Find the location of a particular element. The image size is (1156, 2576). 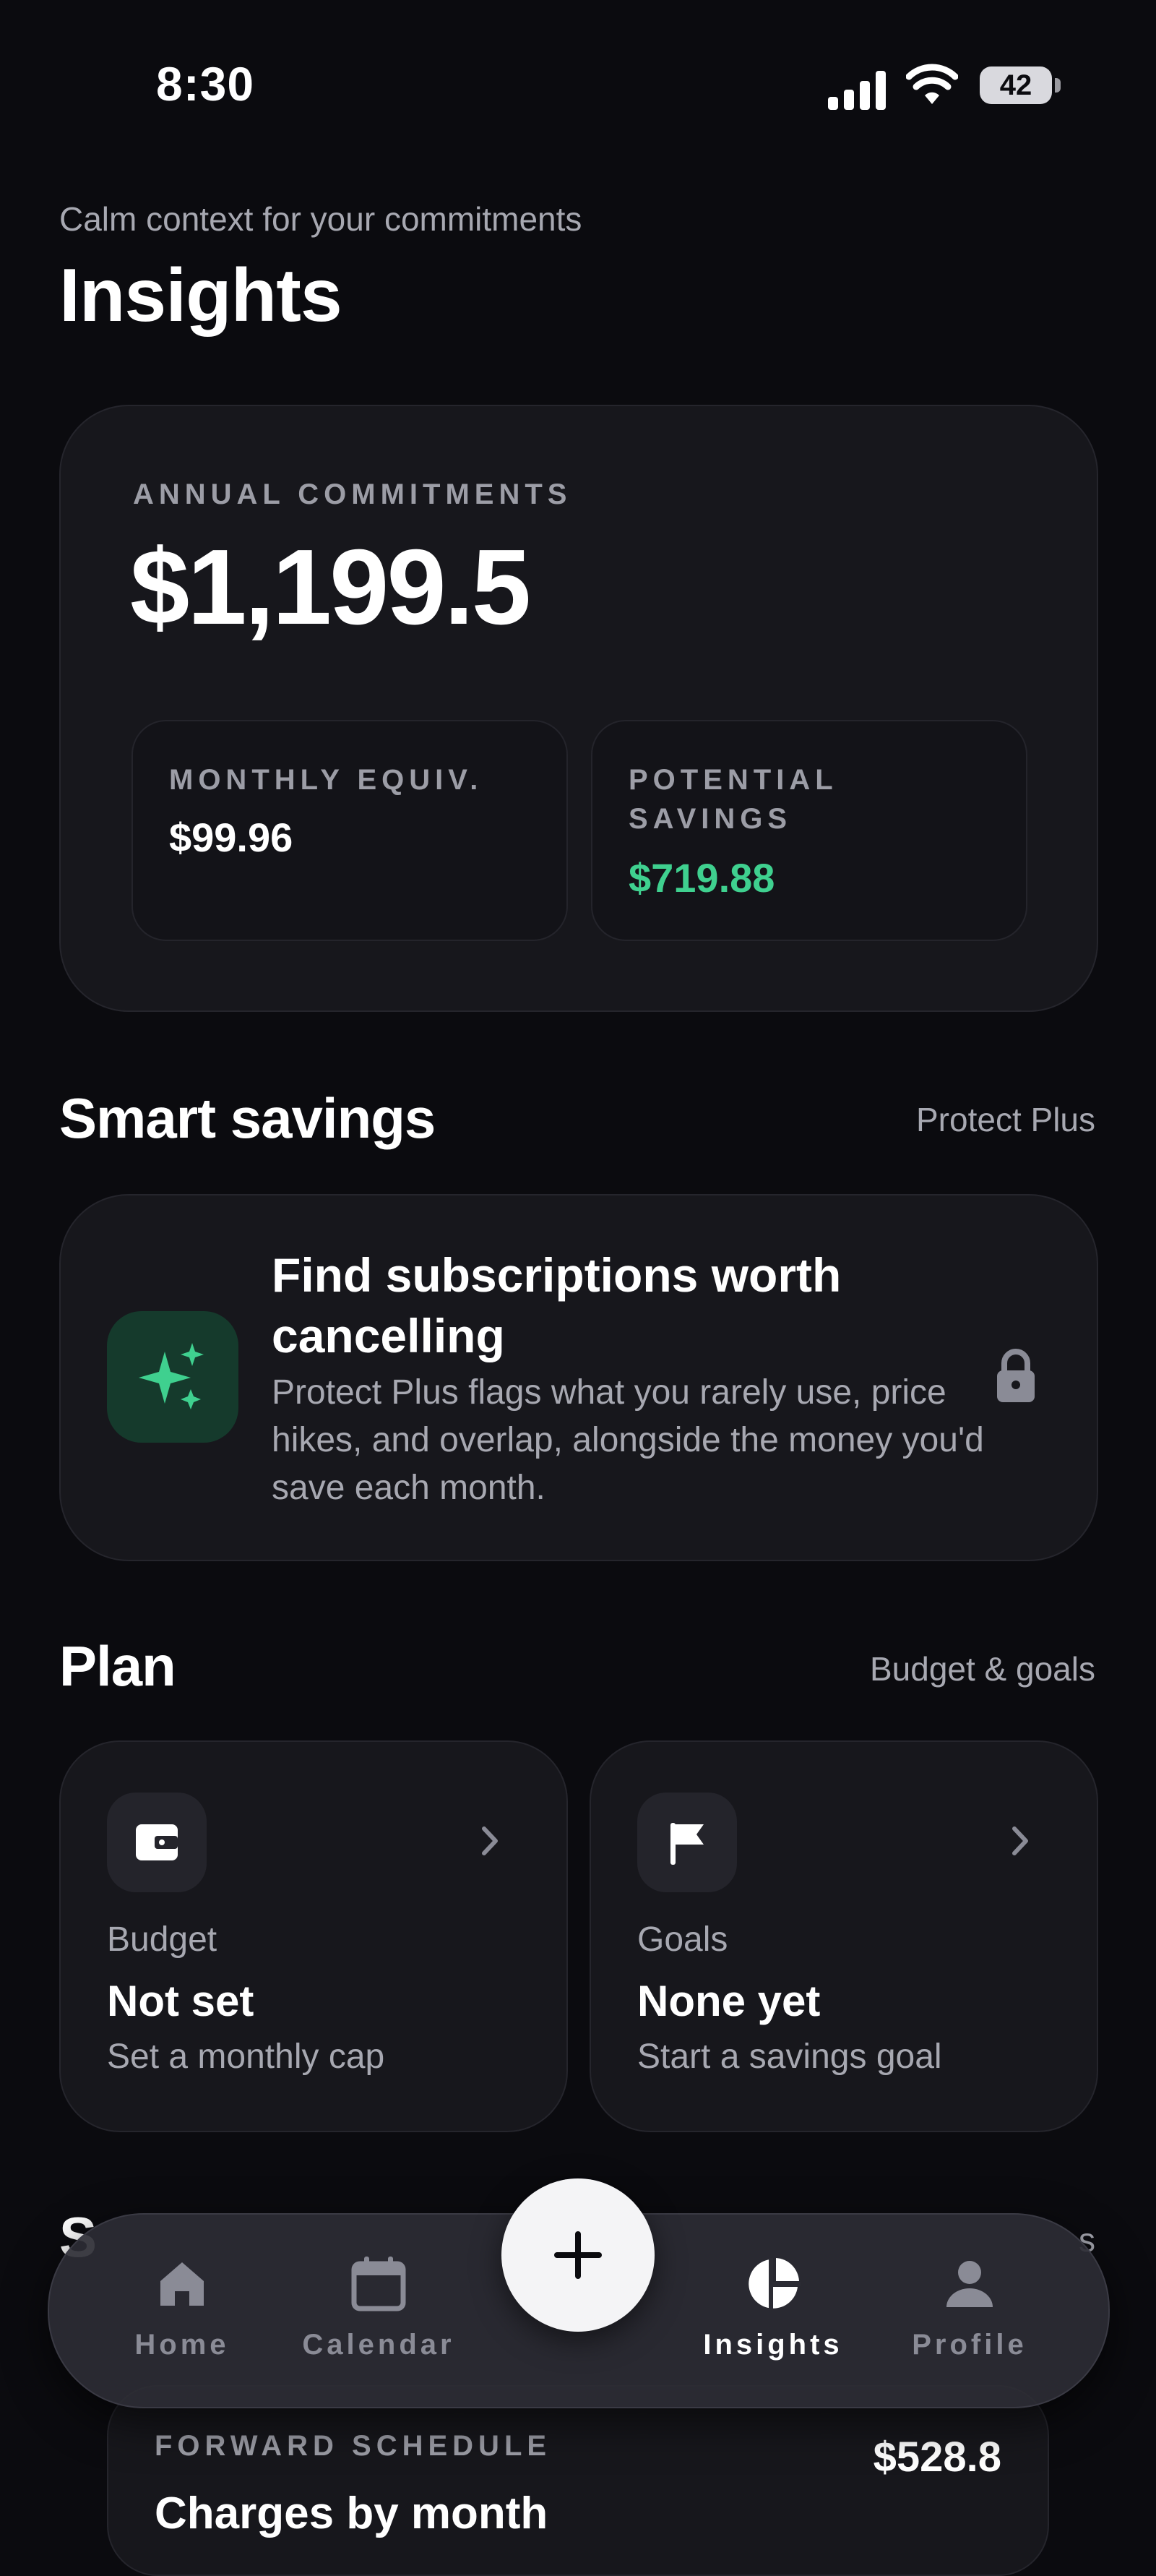

flag-icon is located at coordinates (687, 1843).